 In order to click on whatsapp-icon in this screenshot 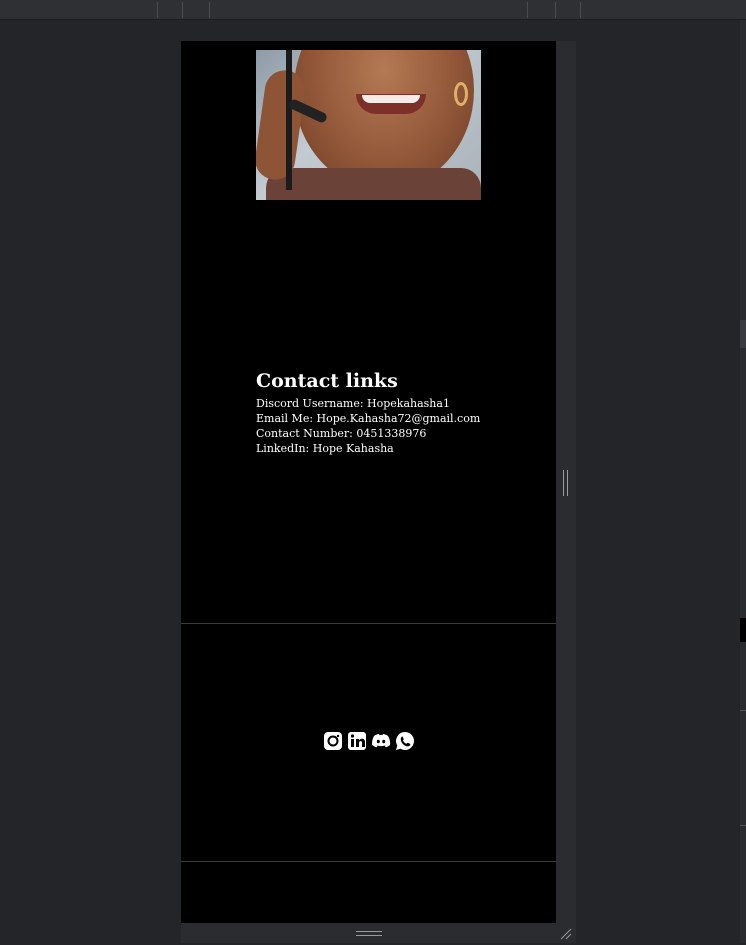, I will do `click(405, 741)`.